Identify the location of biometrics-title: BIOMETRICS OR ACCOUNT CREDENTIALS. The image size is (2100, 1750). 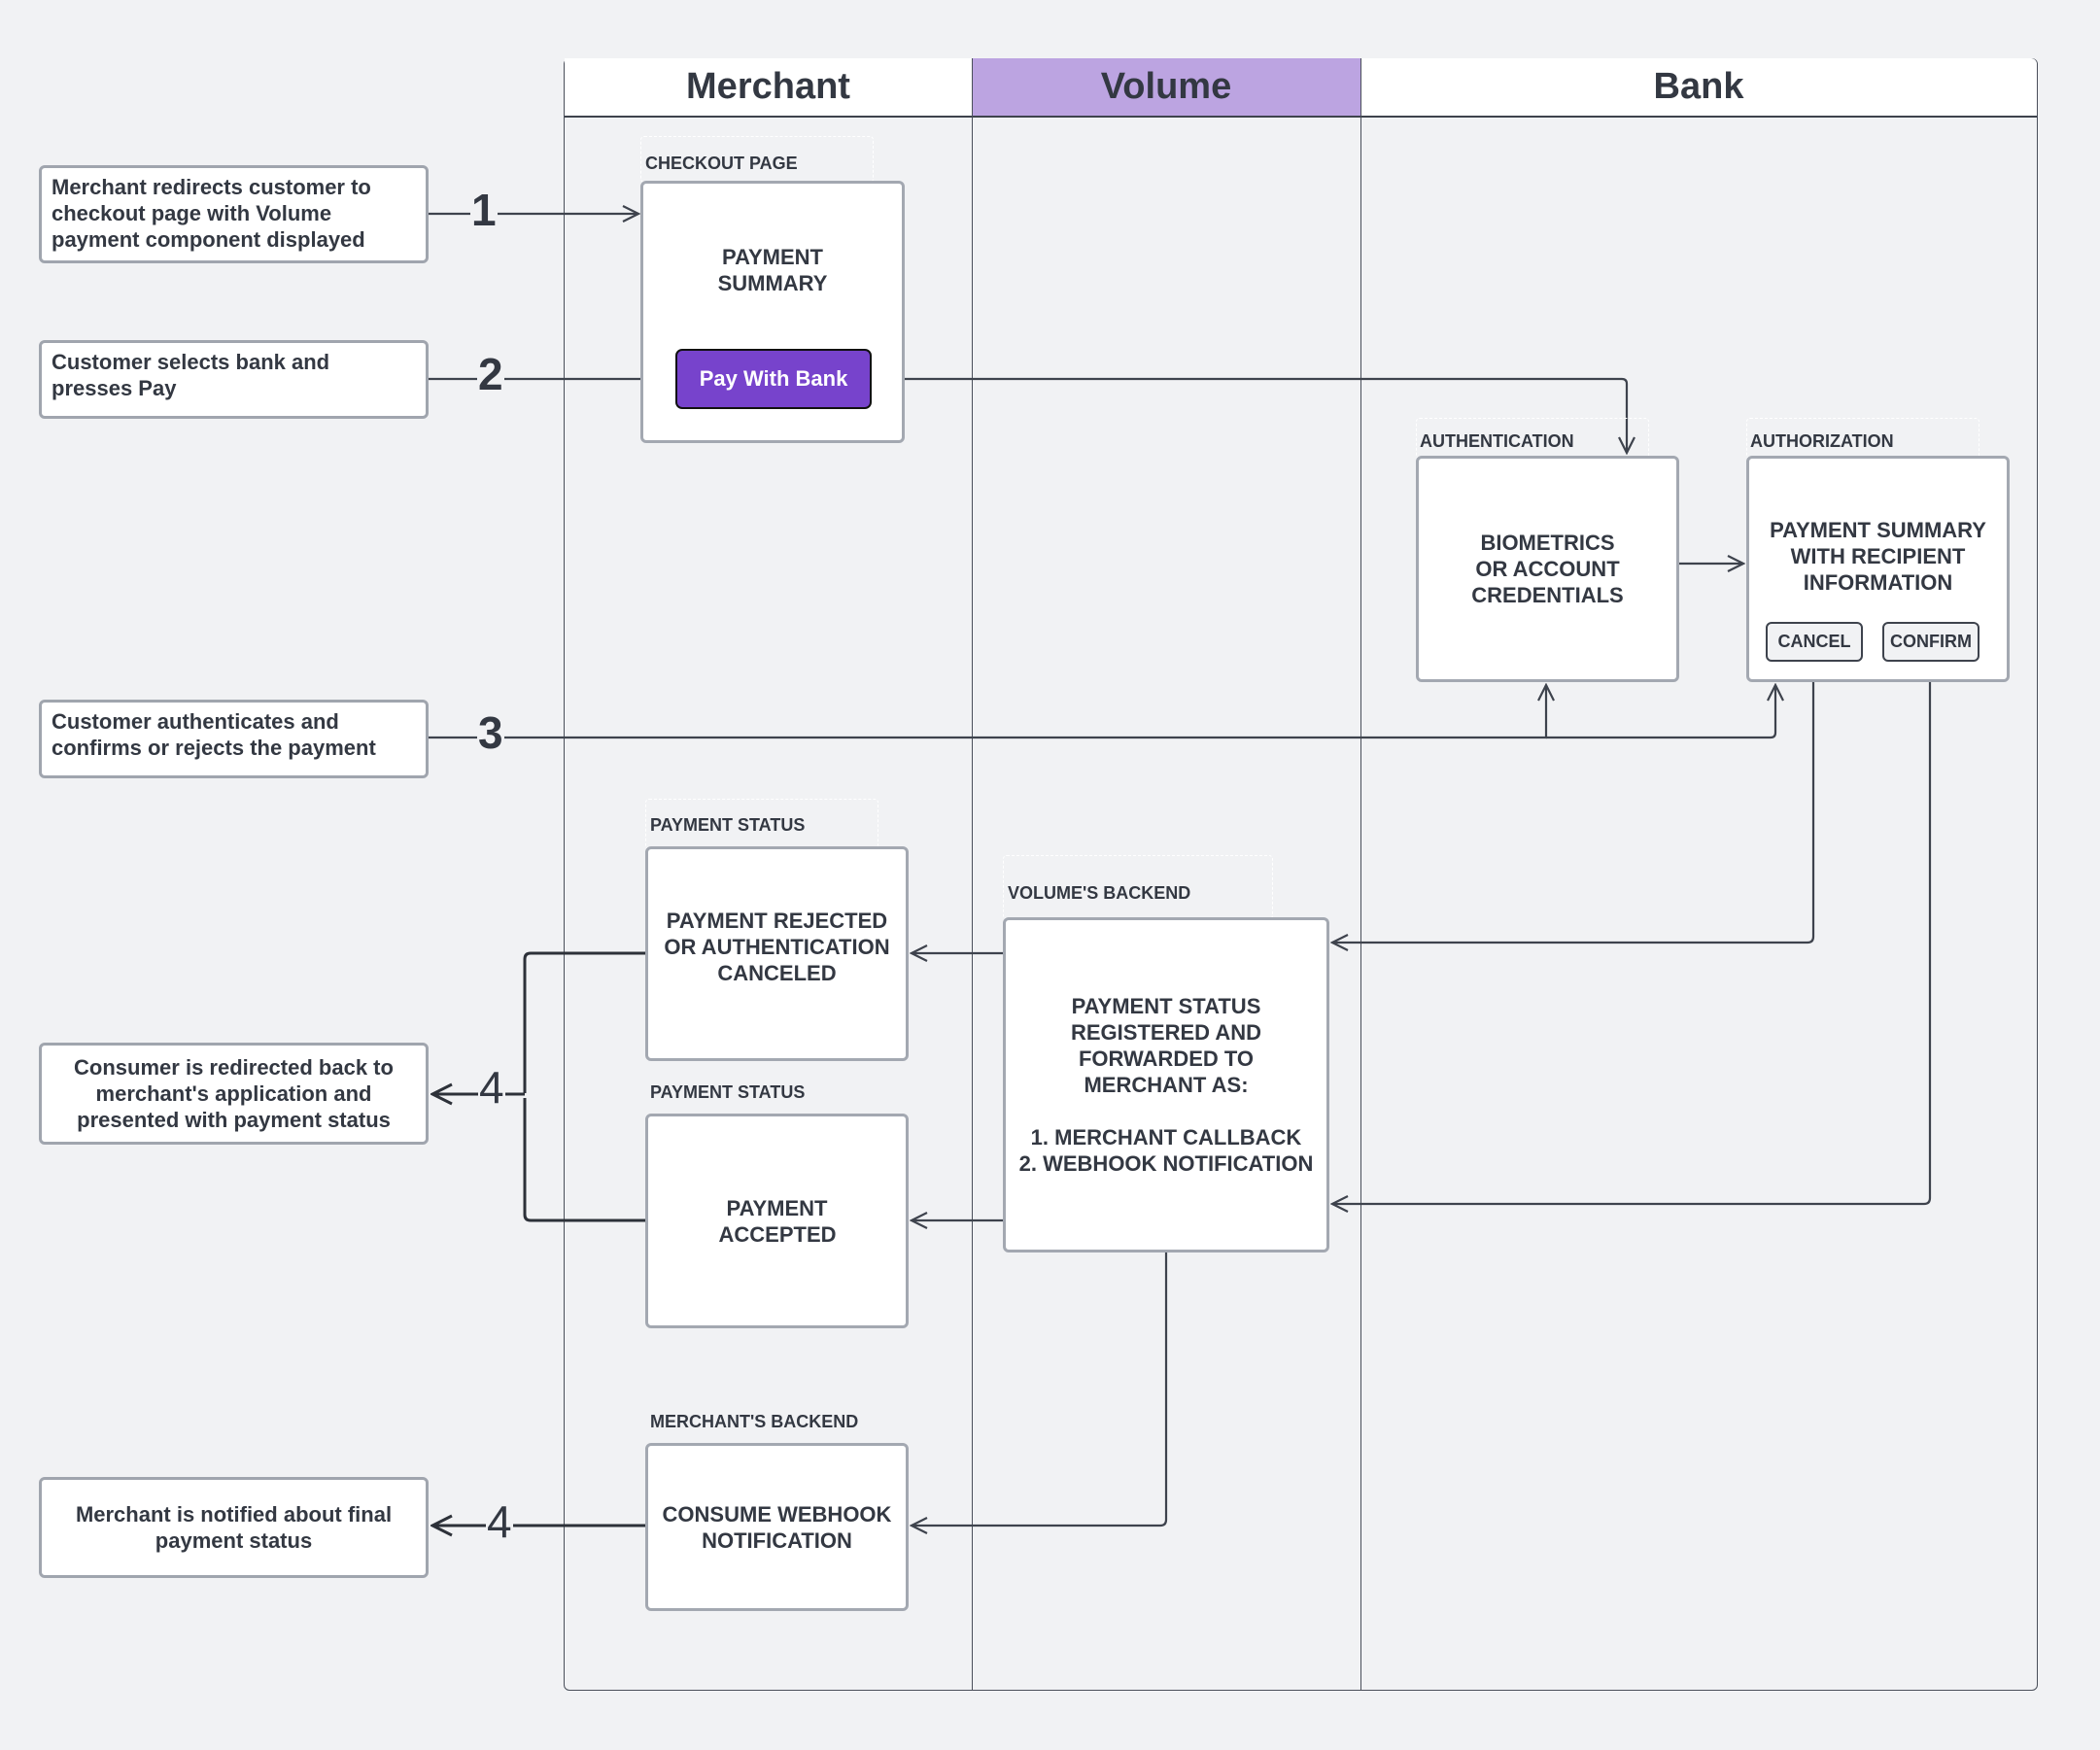
(1547, 569).